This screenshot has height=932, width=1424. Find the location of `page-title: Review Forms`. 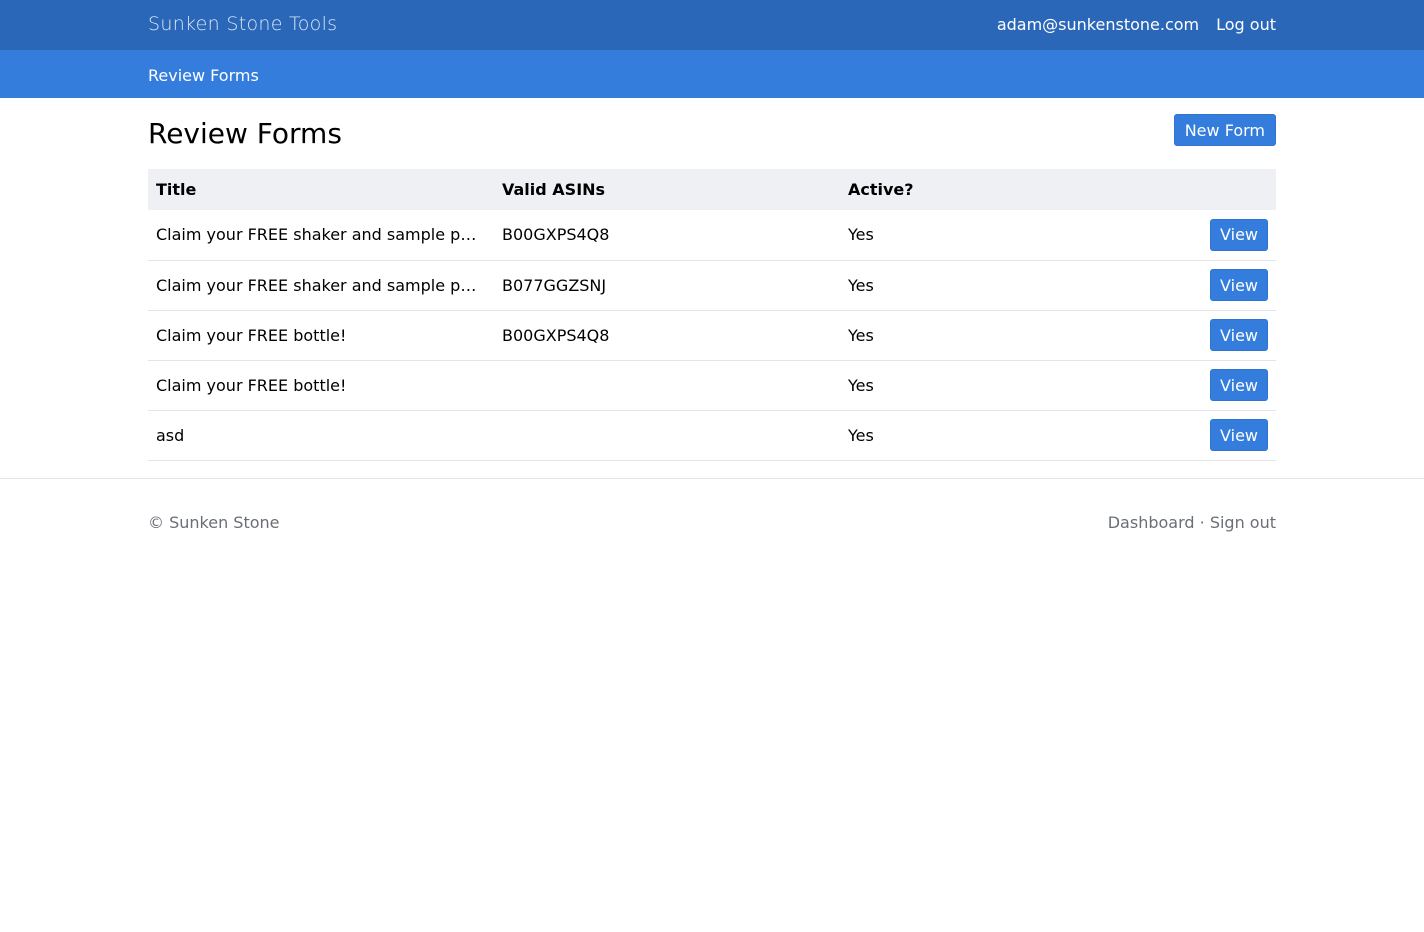

page-title: Review Forms is located at coordinates (245, 133).